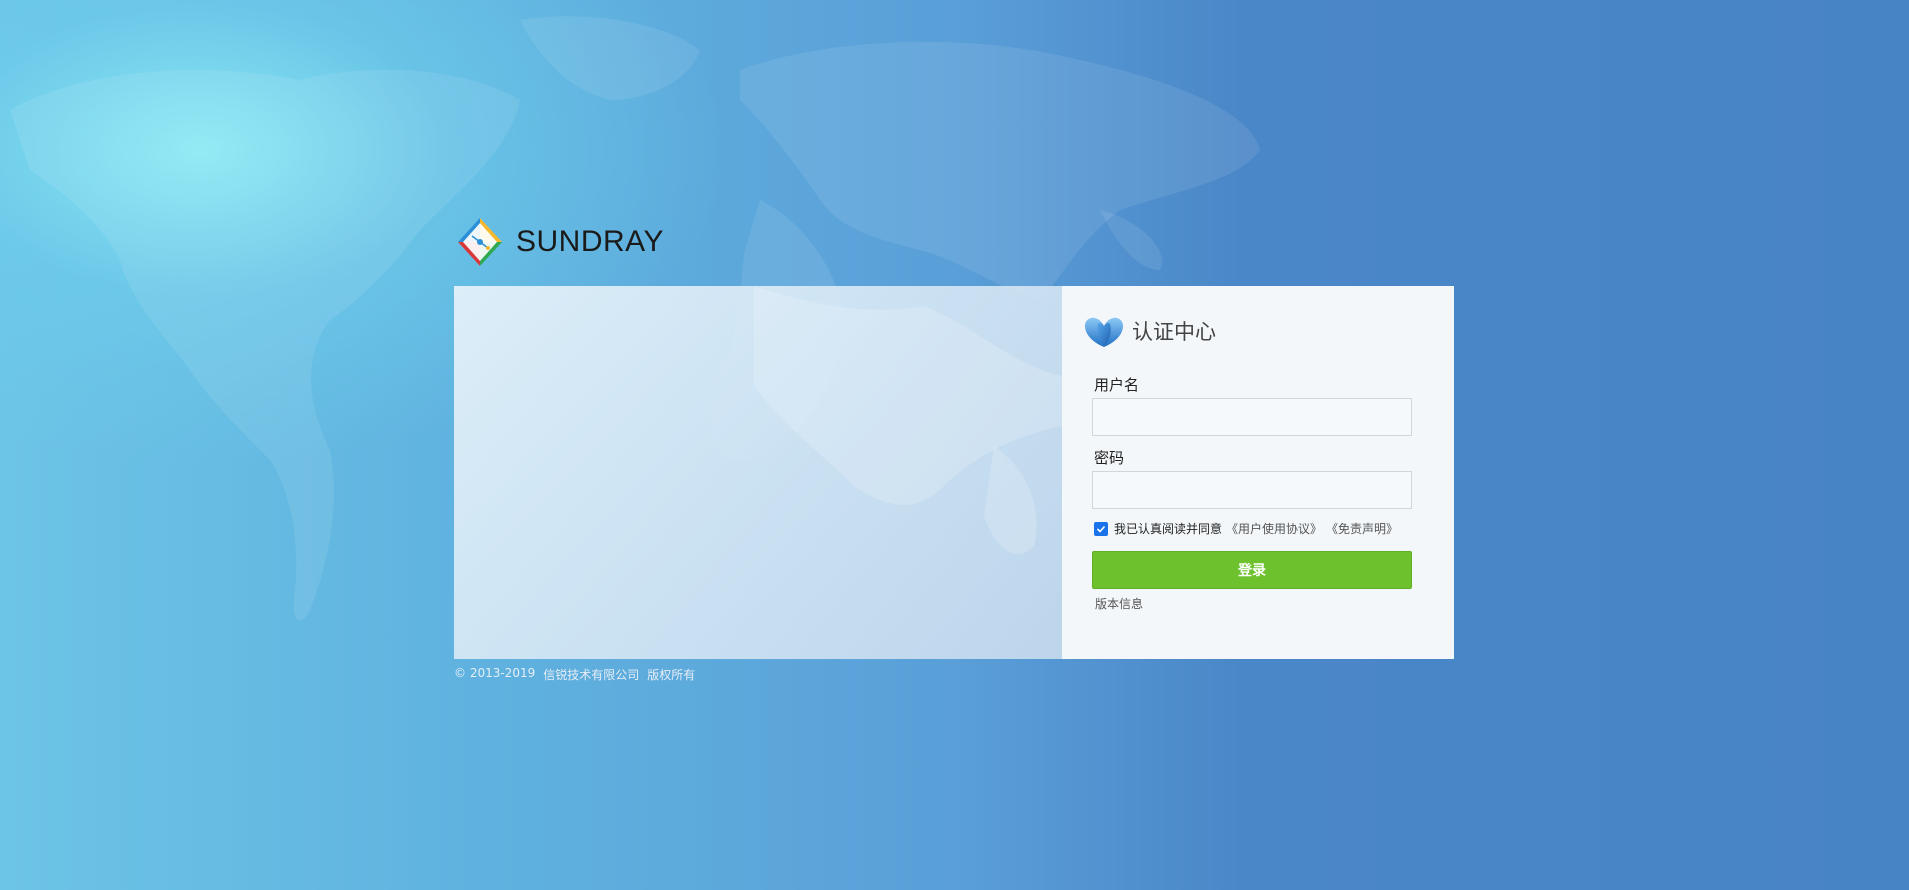  Describe the element at coordinates (908, 420) in the screenshot. I see `banner-map-icon` at that location.